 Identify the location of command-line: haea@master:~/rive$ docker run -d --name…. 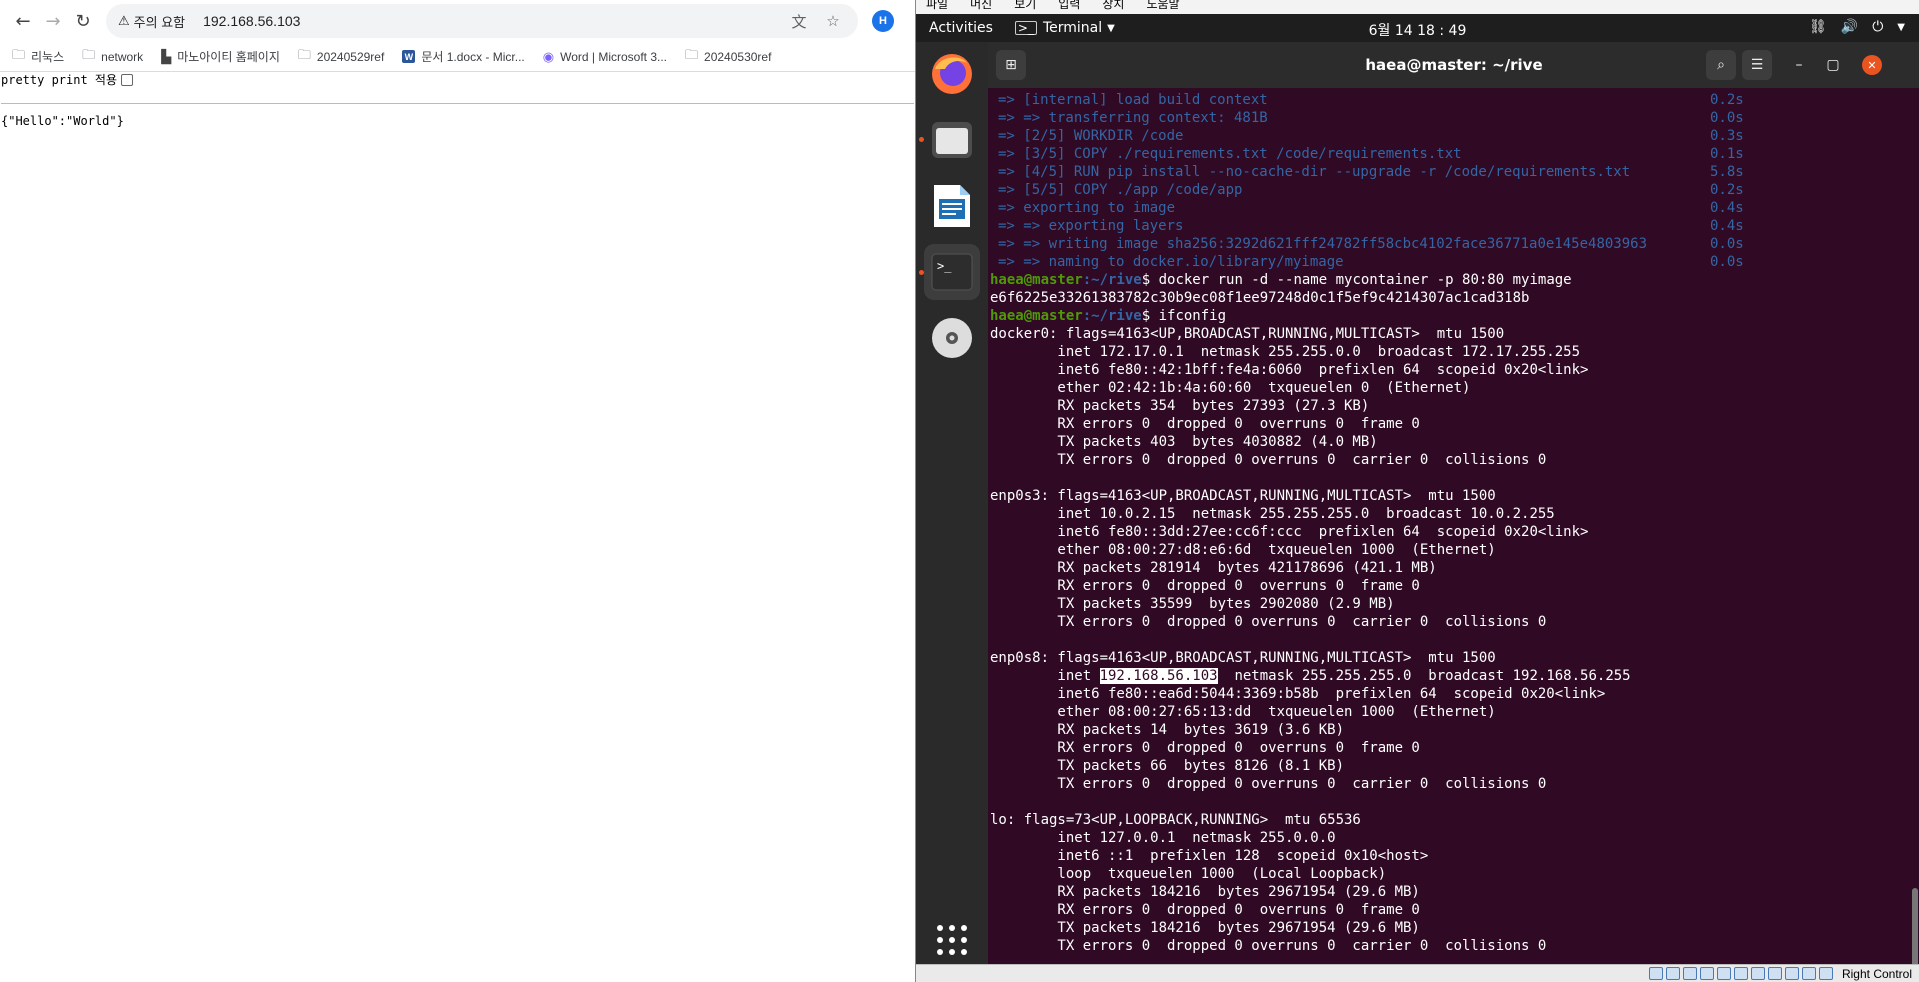
(1454, 280).